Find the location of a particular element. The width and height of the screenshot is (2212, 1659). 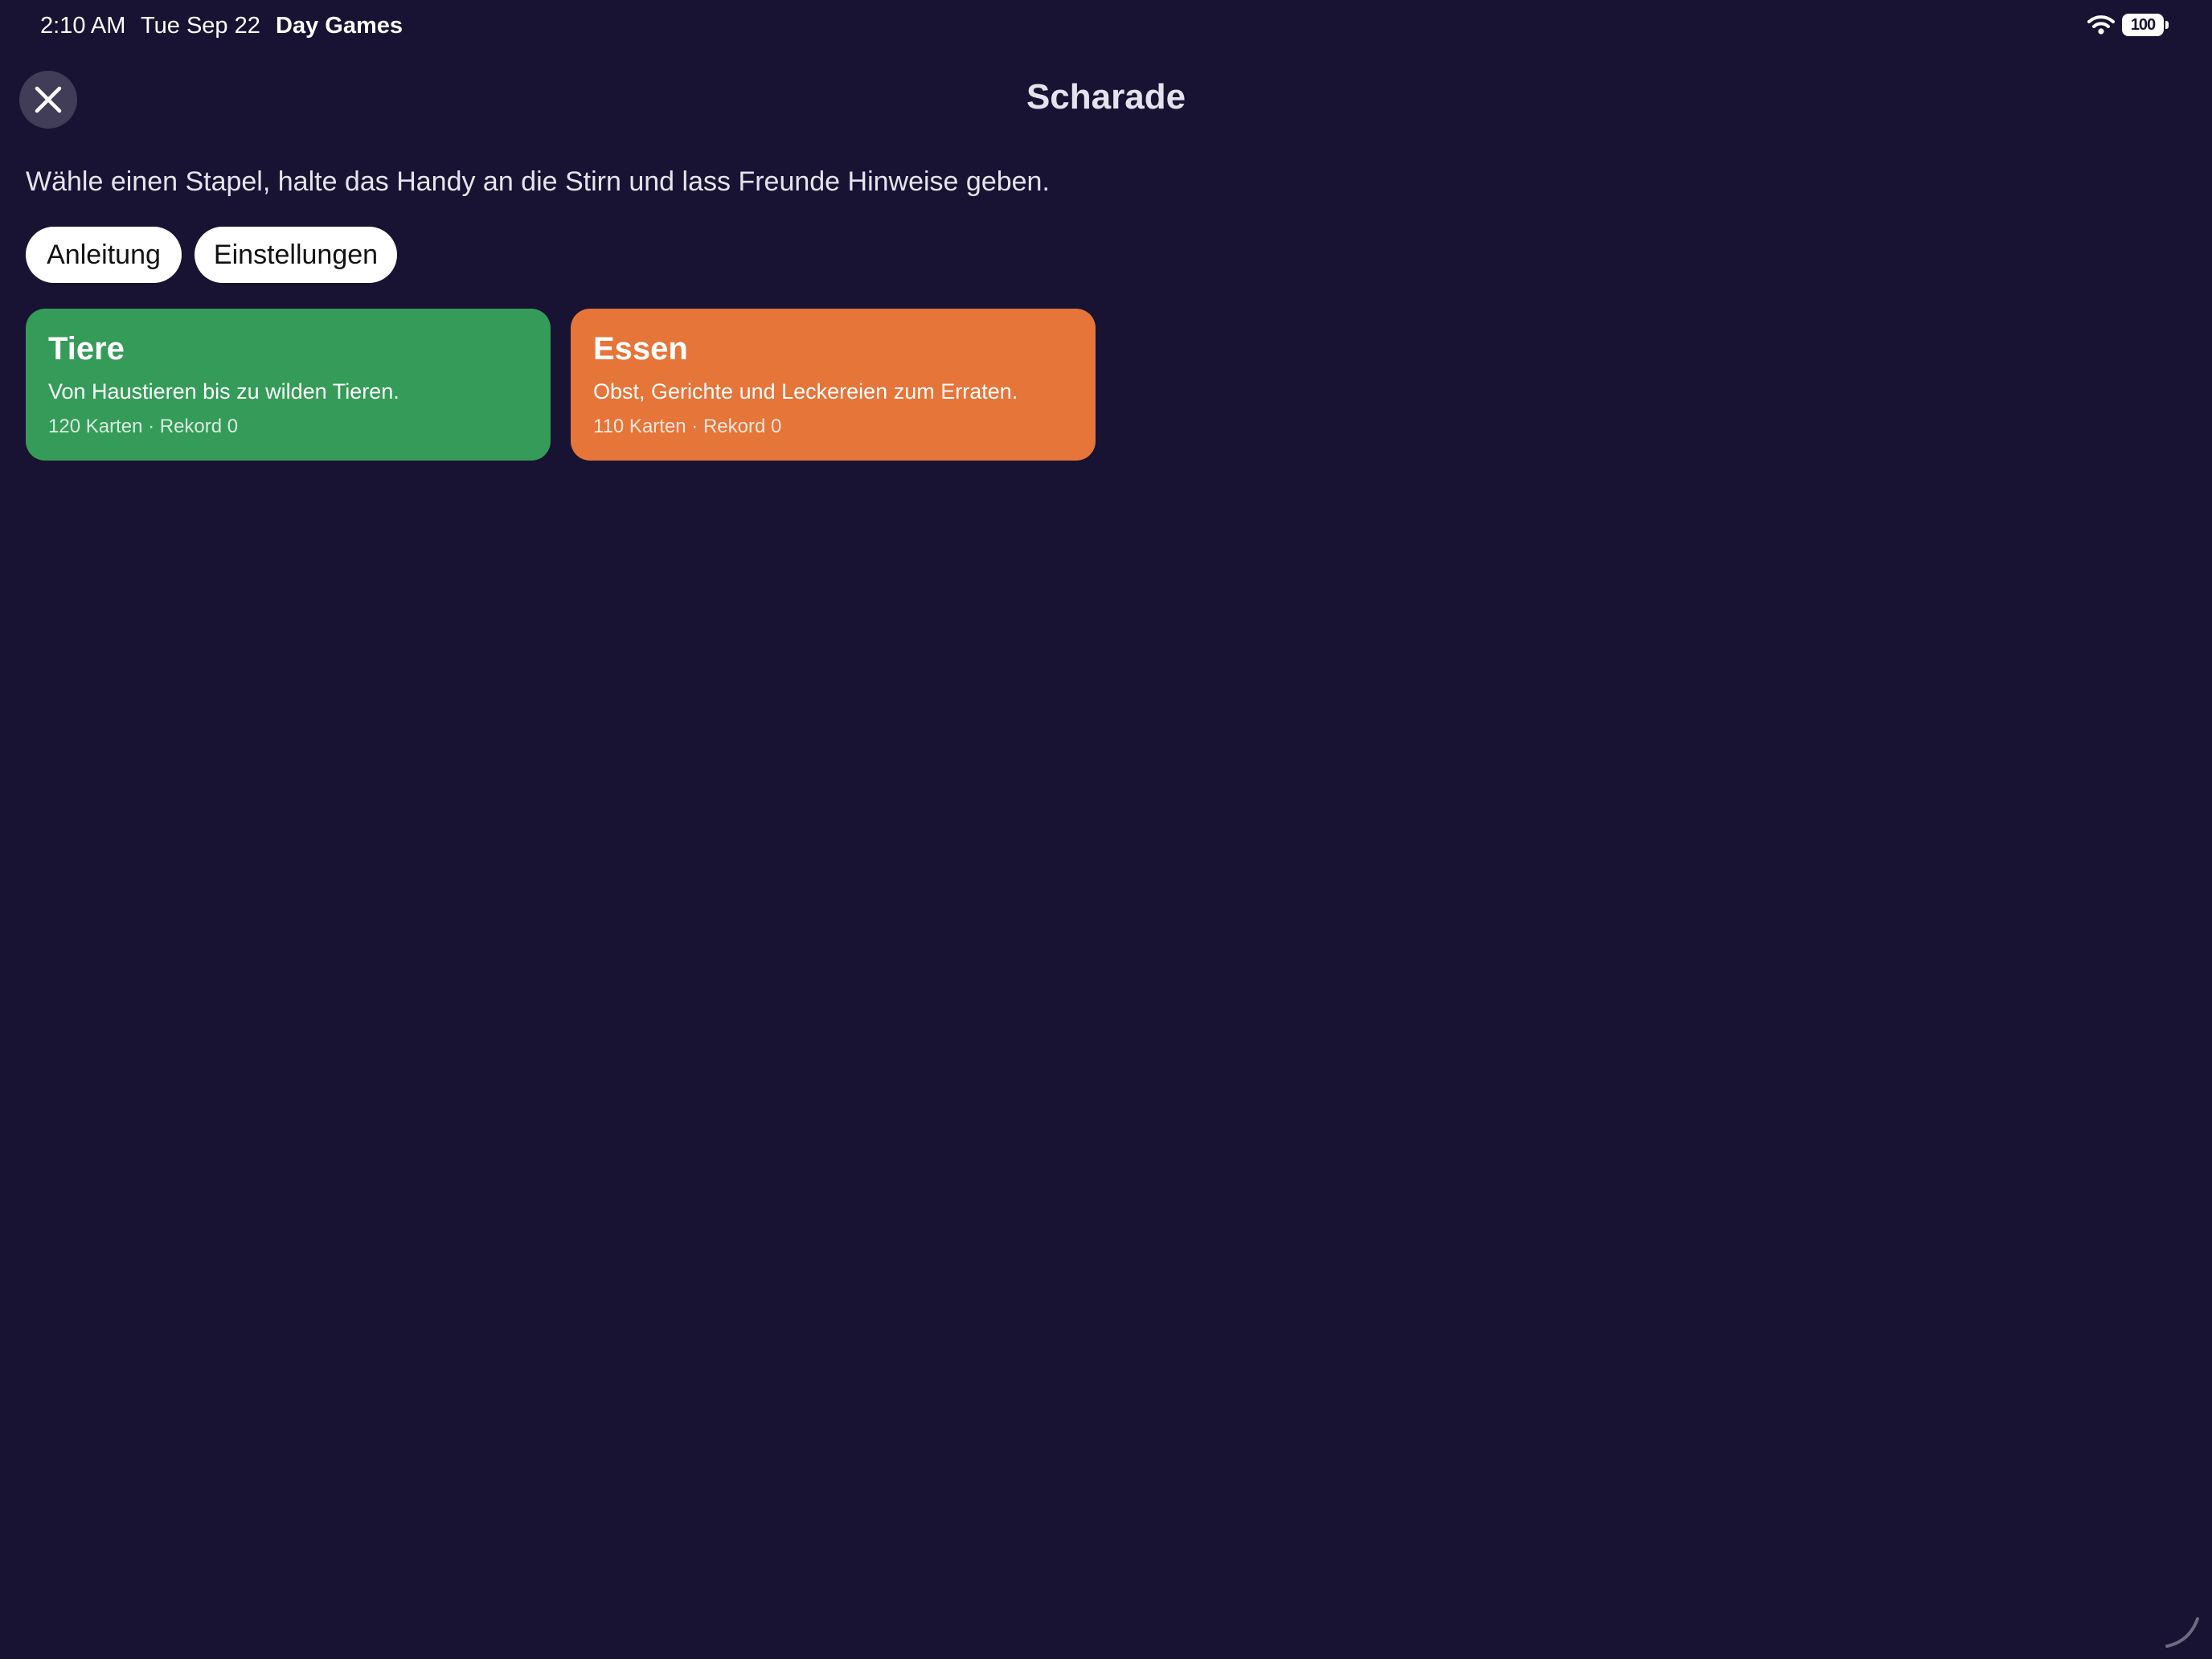

deck-title: Essen is located at coordinates (640, 349).